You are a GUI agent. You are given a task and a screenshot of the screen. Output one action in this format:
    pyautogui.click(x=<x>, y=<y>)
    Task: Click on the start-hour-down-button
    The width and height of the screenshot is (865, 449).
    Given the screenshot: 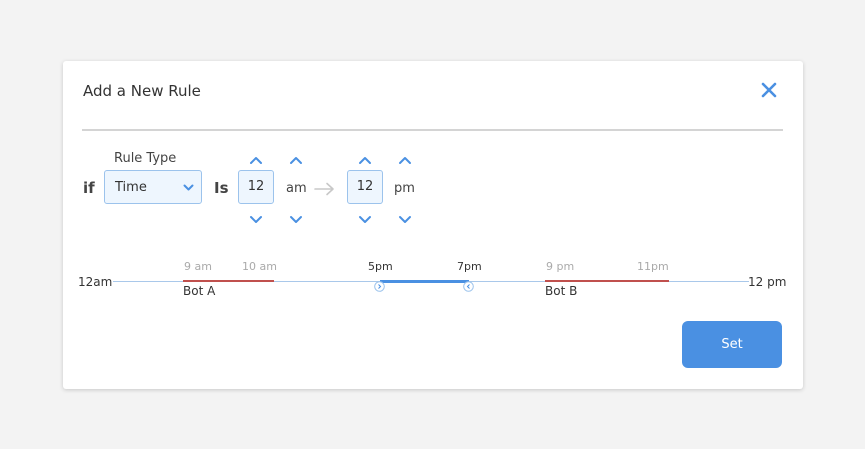 What is the action you would take?
    pyautogui.click(x=256, y=216)
    